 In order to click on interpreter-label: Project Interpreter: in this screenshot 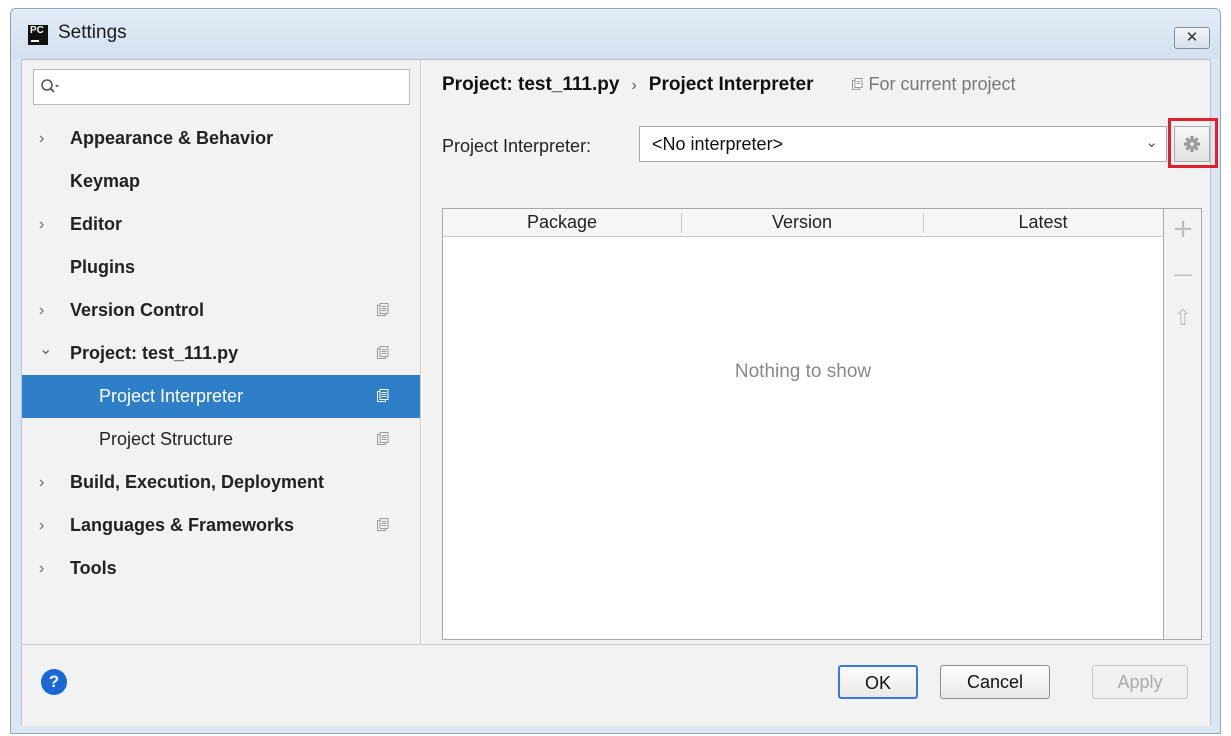, I will do `click(517, 146)`.